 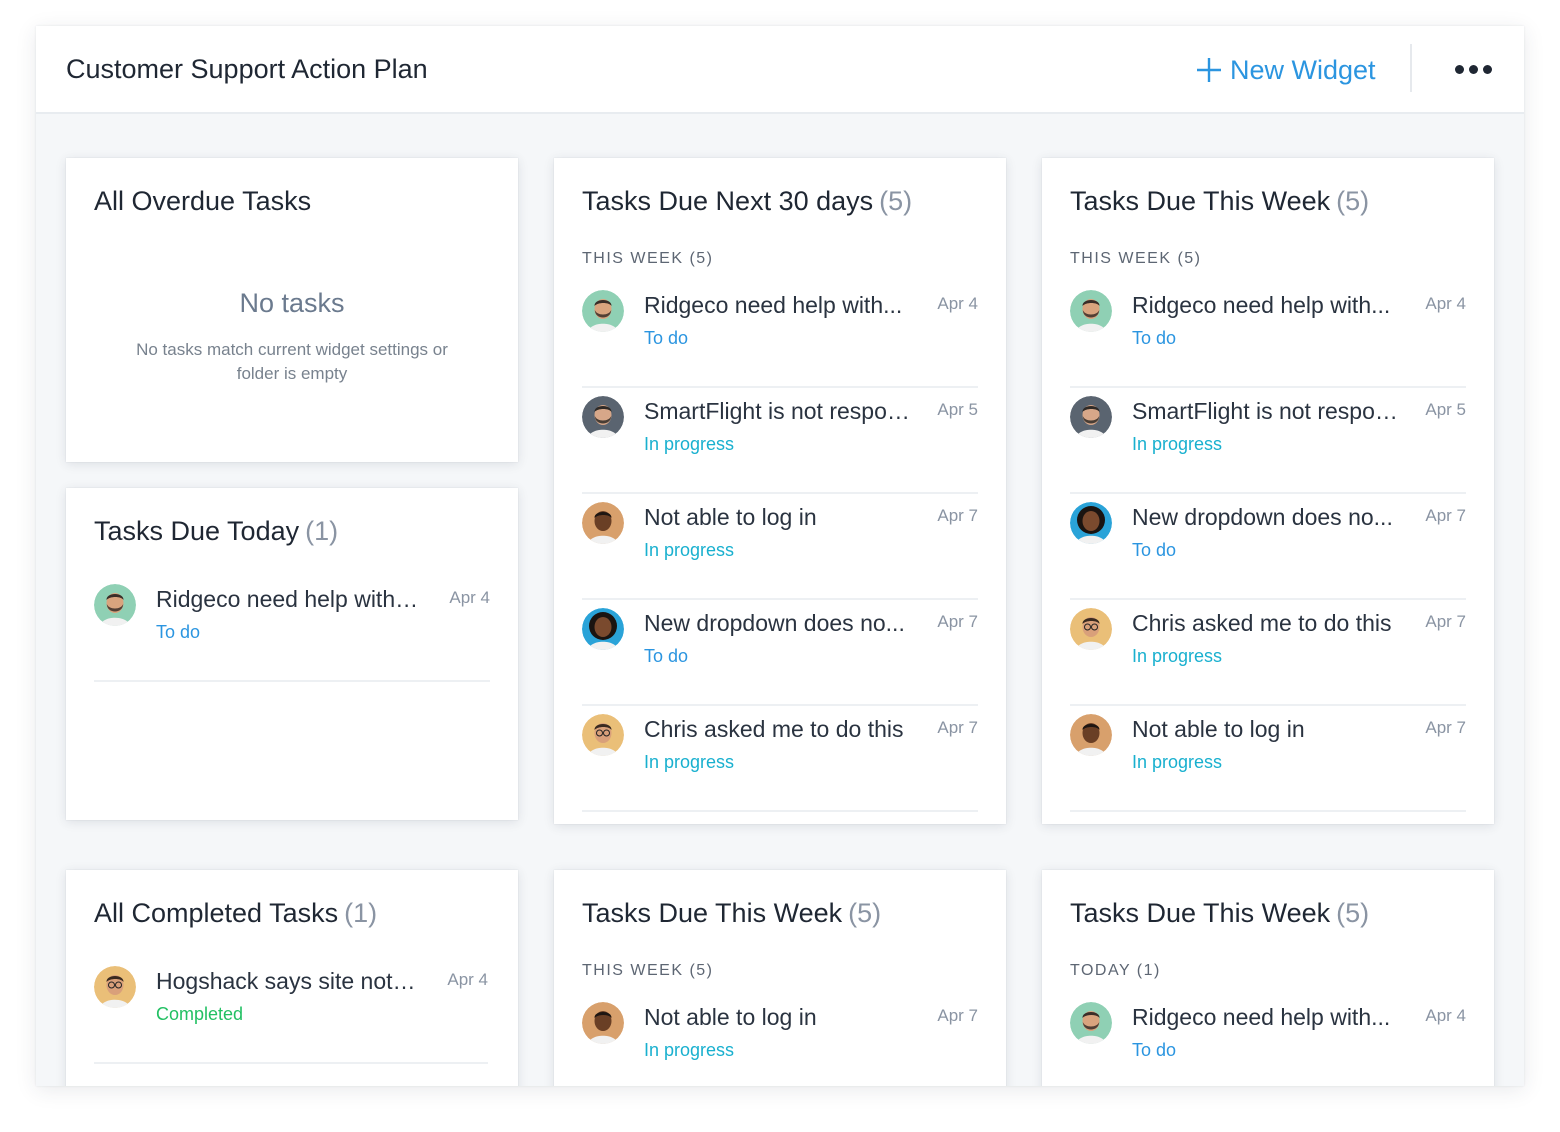 I want to click on widget-title-text: Tasks Due Today, so click(x=197, y=531).